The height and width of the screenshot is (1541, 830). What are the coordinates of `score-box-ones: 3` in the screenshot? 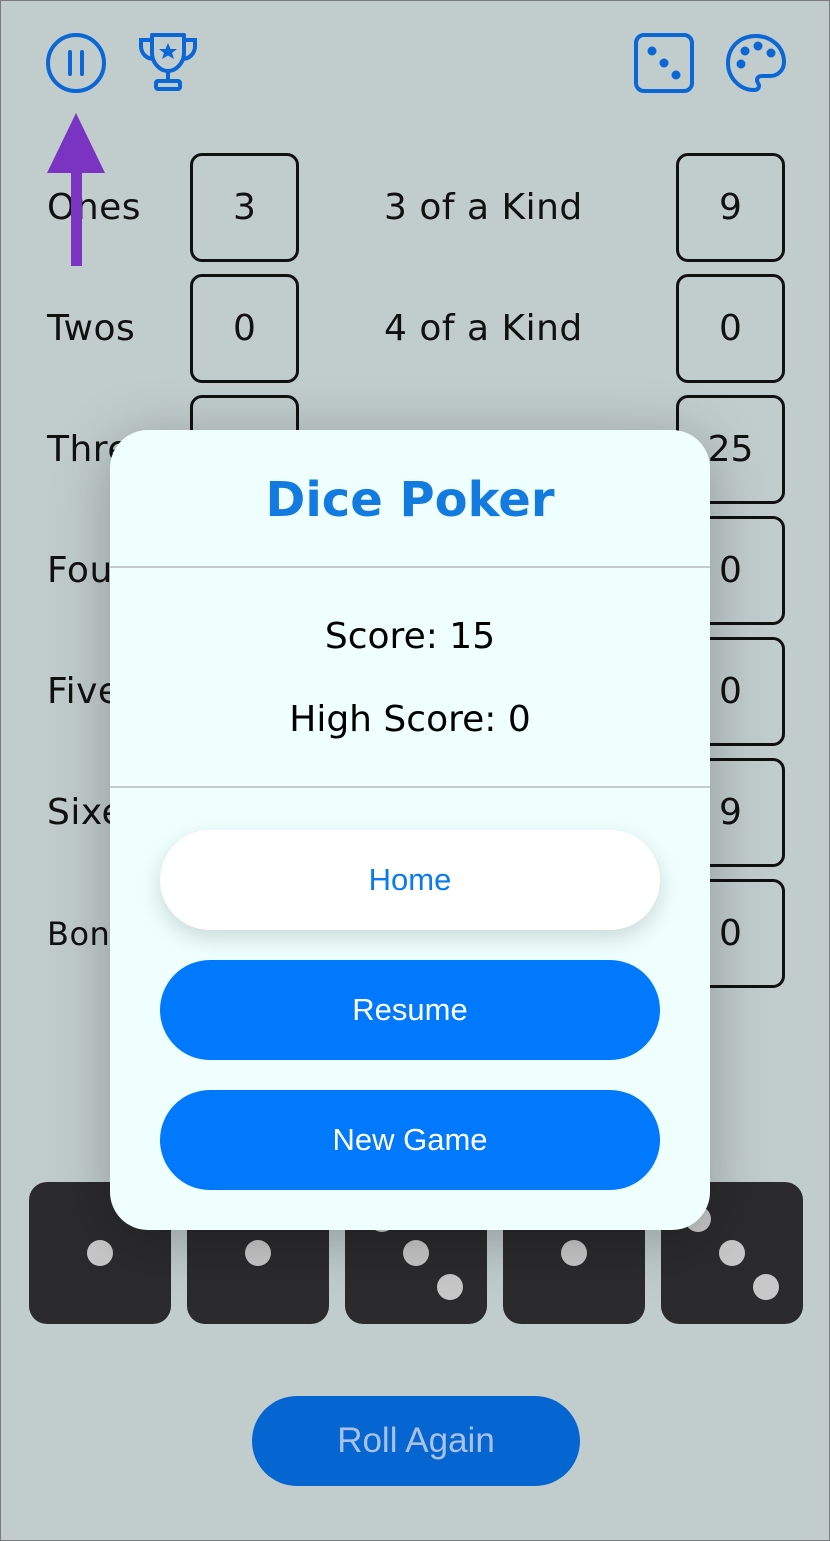 It's located at (244, 207).